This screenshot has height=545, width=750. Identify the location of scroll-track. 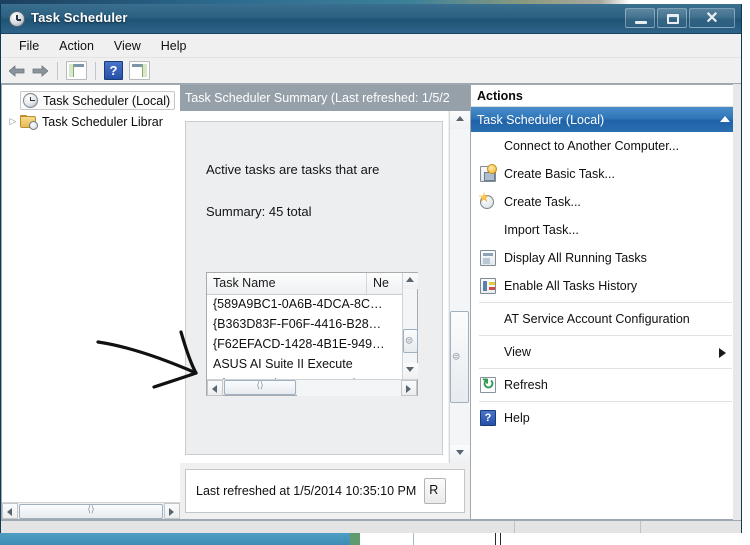
(349, 387).